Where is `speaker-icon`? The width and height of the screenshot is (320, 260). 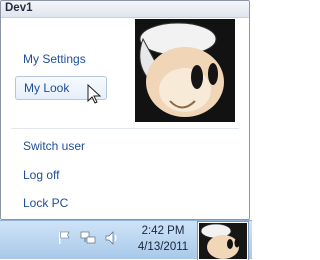
speaker-icon is located at coordinates (112, 238).